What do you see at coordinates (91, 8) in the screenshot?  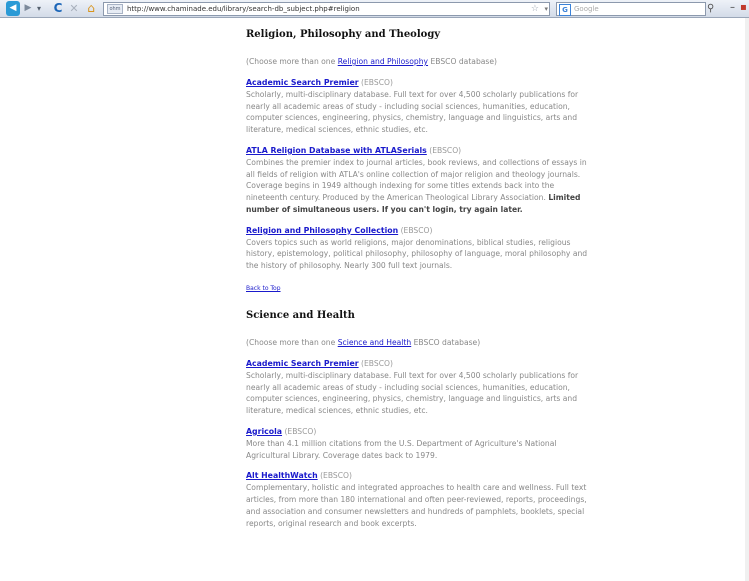 I see `home-icon: ⌂` at bounding box center [91, 8].